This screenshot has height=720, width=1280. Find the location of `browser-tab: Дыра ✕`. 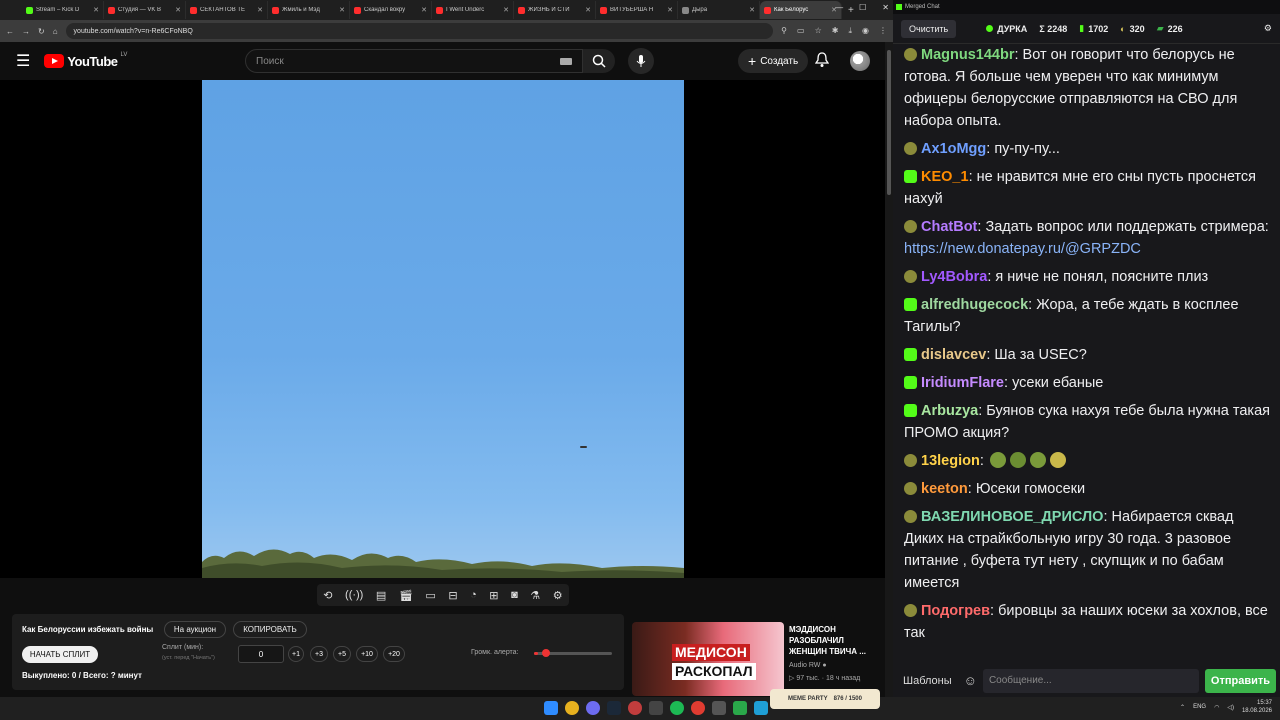

browser-tab: Дыра ✕ is located at coordinates (719, 10).